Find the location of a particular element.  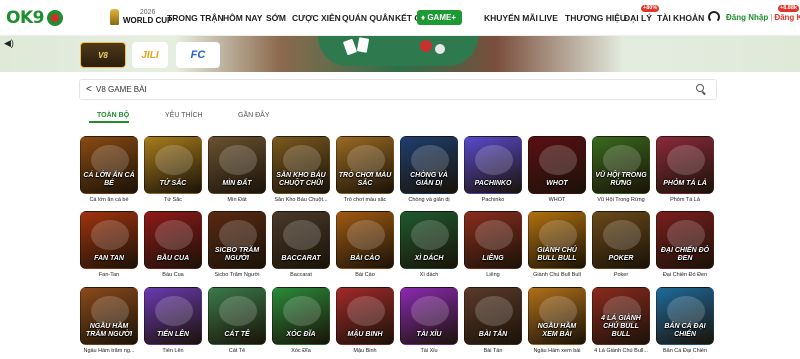

game-thumbnail: PACHINKO is located at coordinates (493, 165).